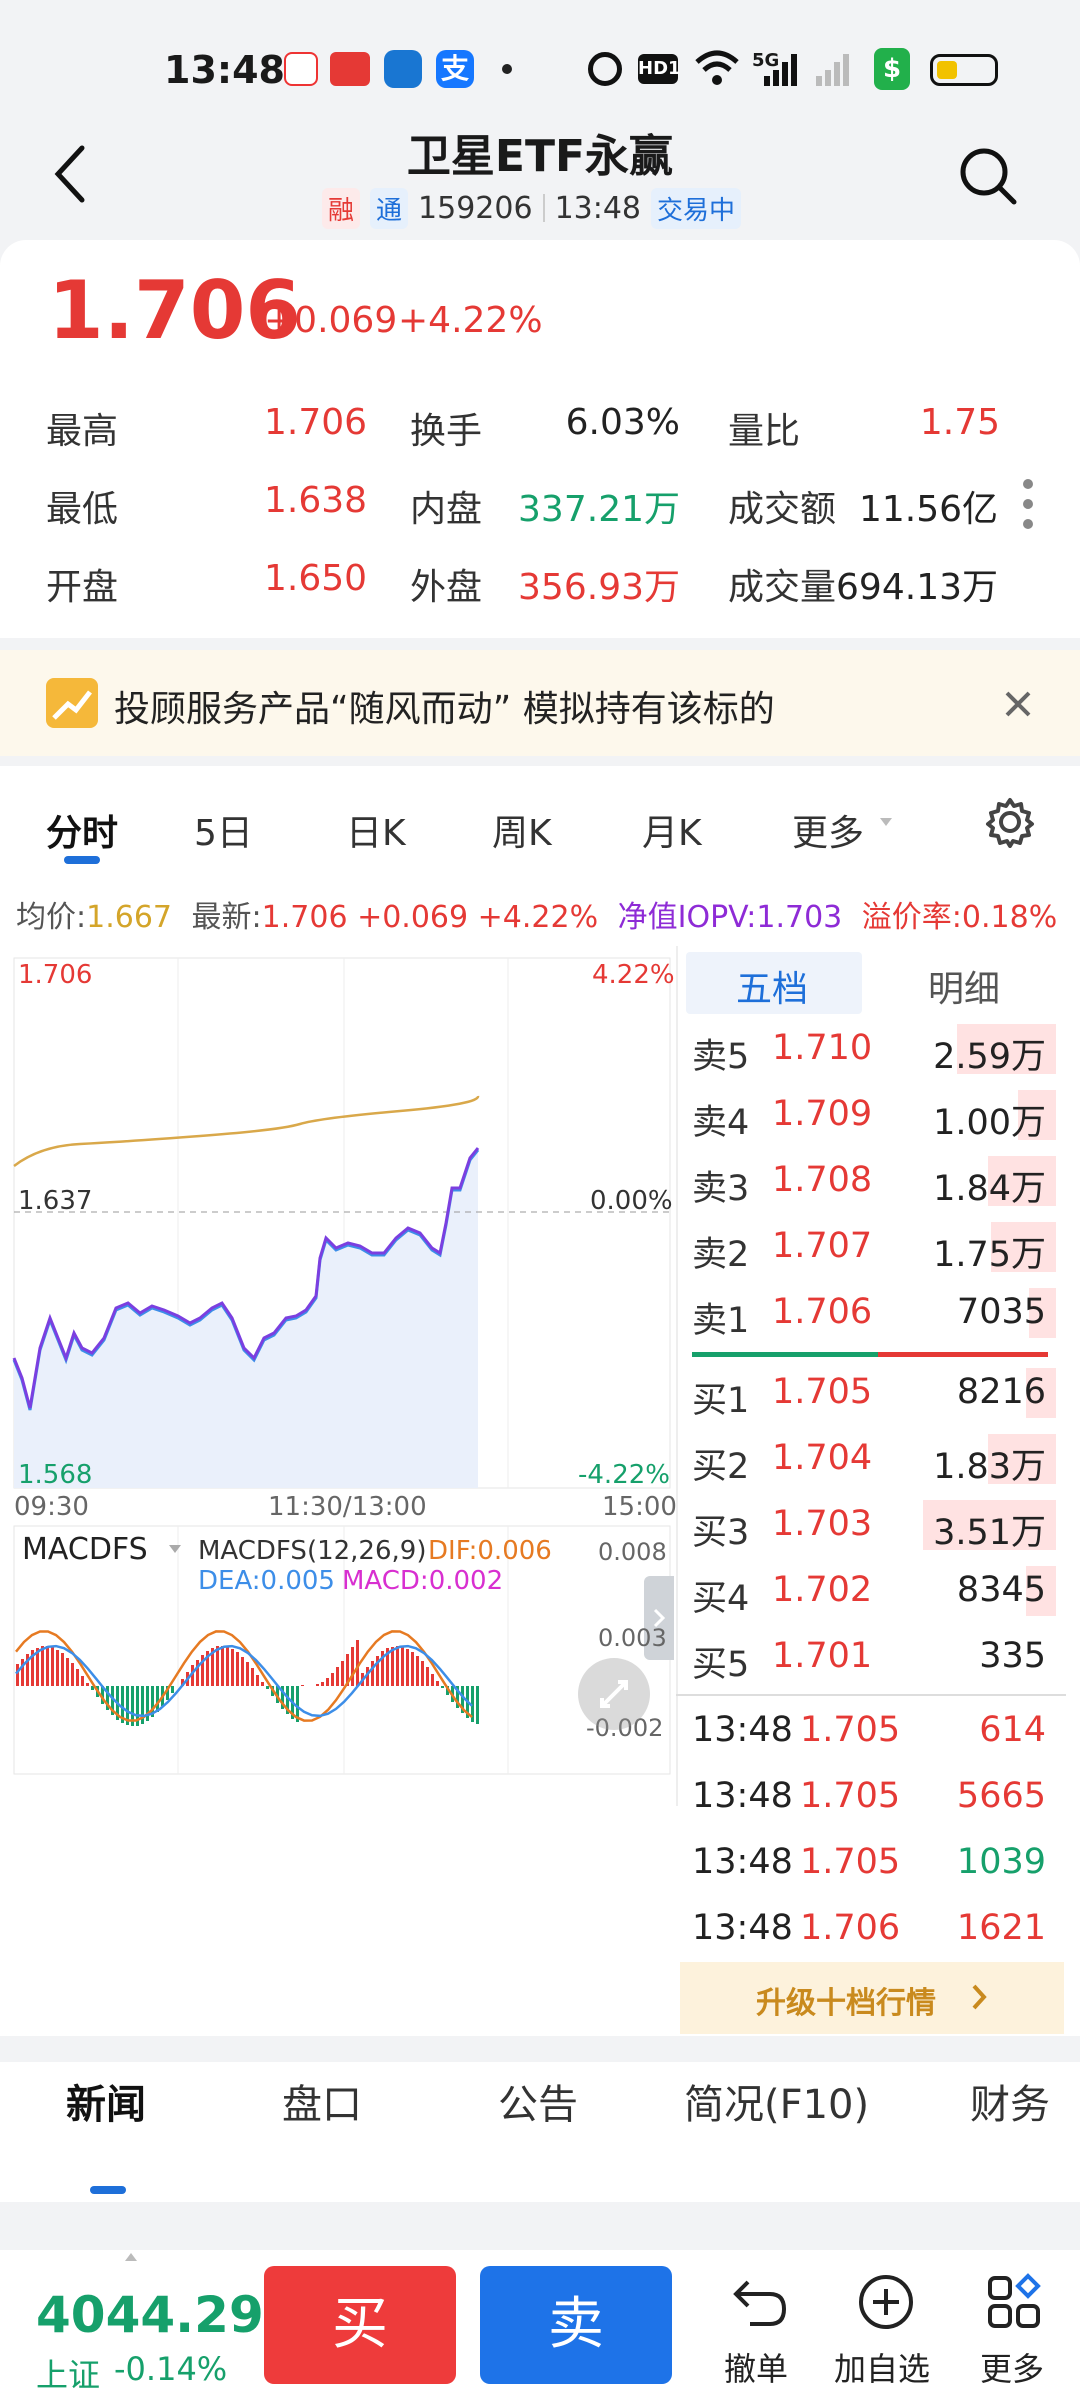 The height and width of the screenshot is (2400, 1080). I want to click on upgrade-banner: 升级十档行情, so click(872, 1998).